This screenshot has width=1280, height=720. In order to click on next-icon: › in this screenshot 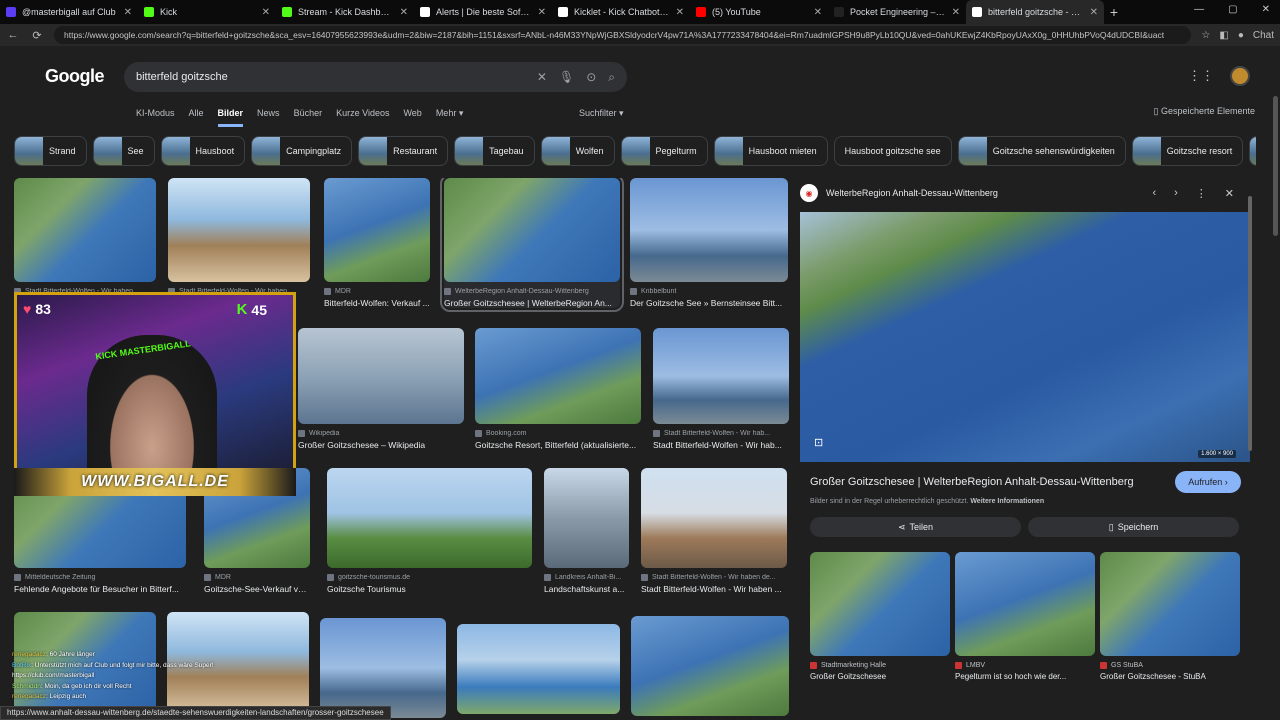, I will do `click(1176, 193)`.